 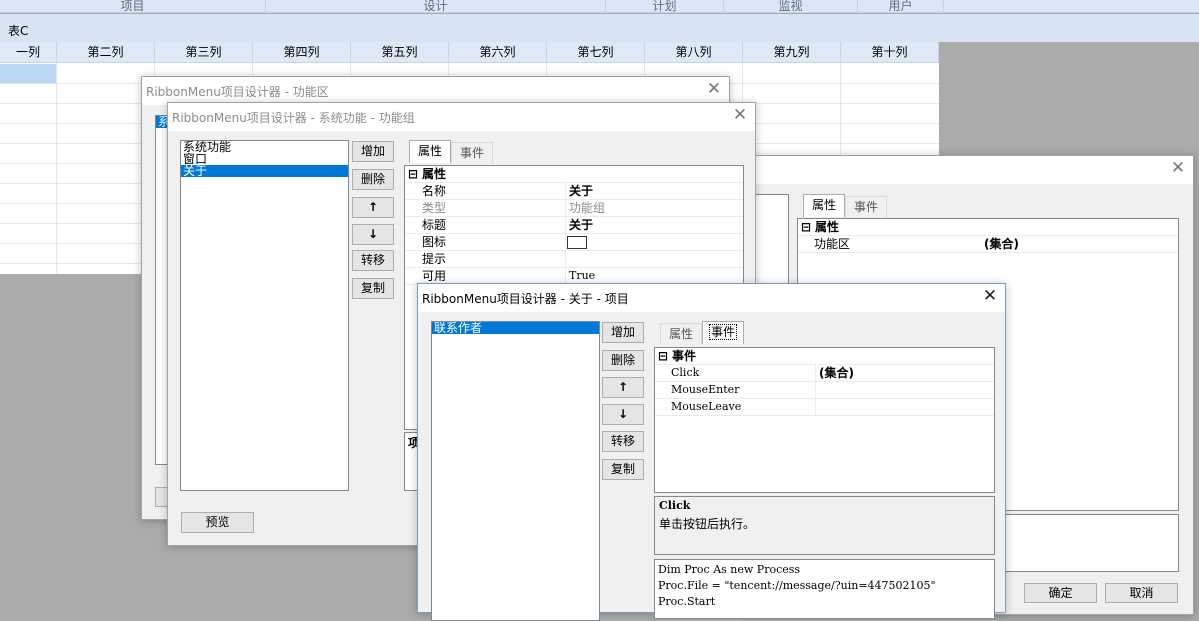 I want to click on property-value: (集合), so click(x=1001, y=244).